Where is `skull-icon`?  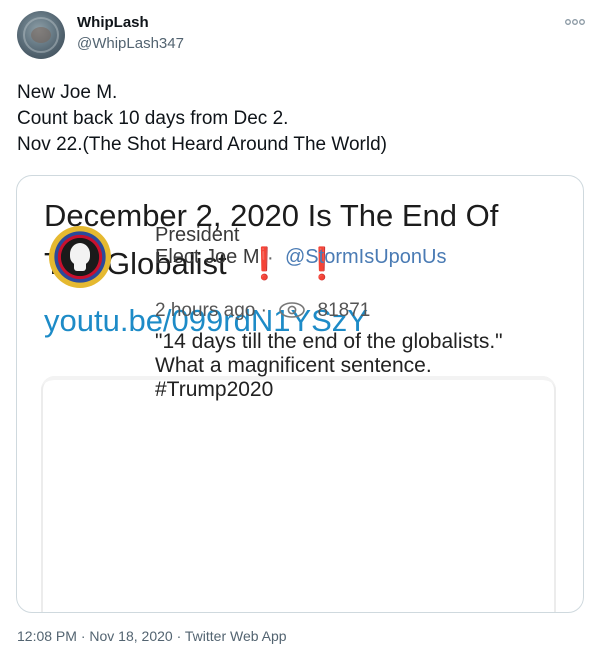 skull-icon is located at coordinates (80, 257).